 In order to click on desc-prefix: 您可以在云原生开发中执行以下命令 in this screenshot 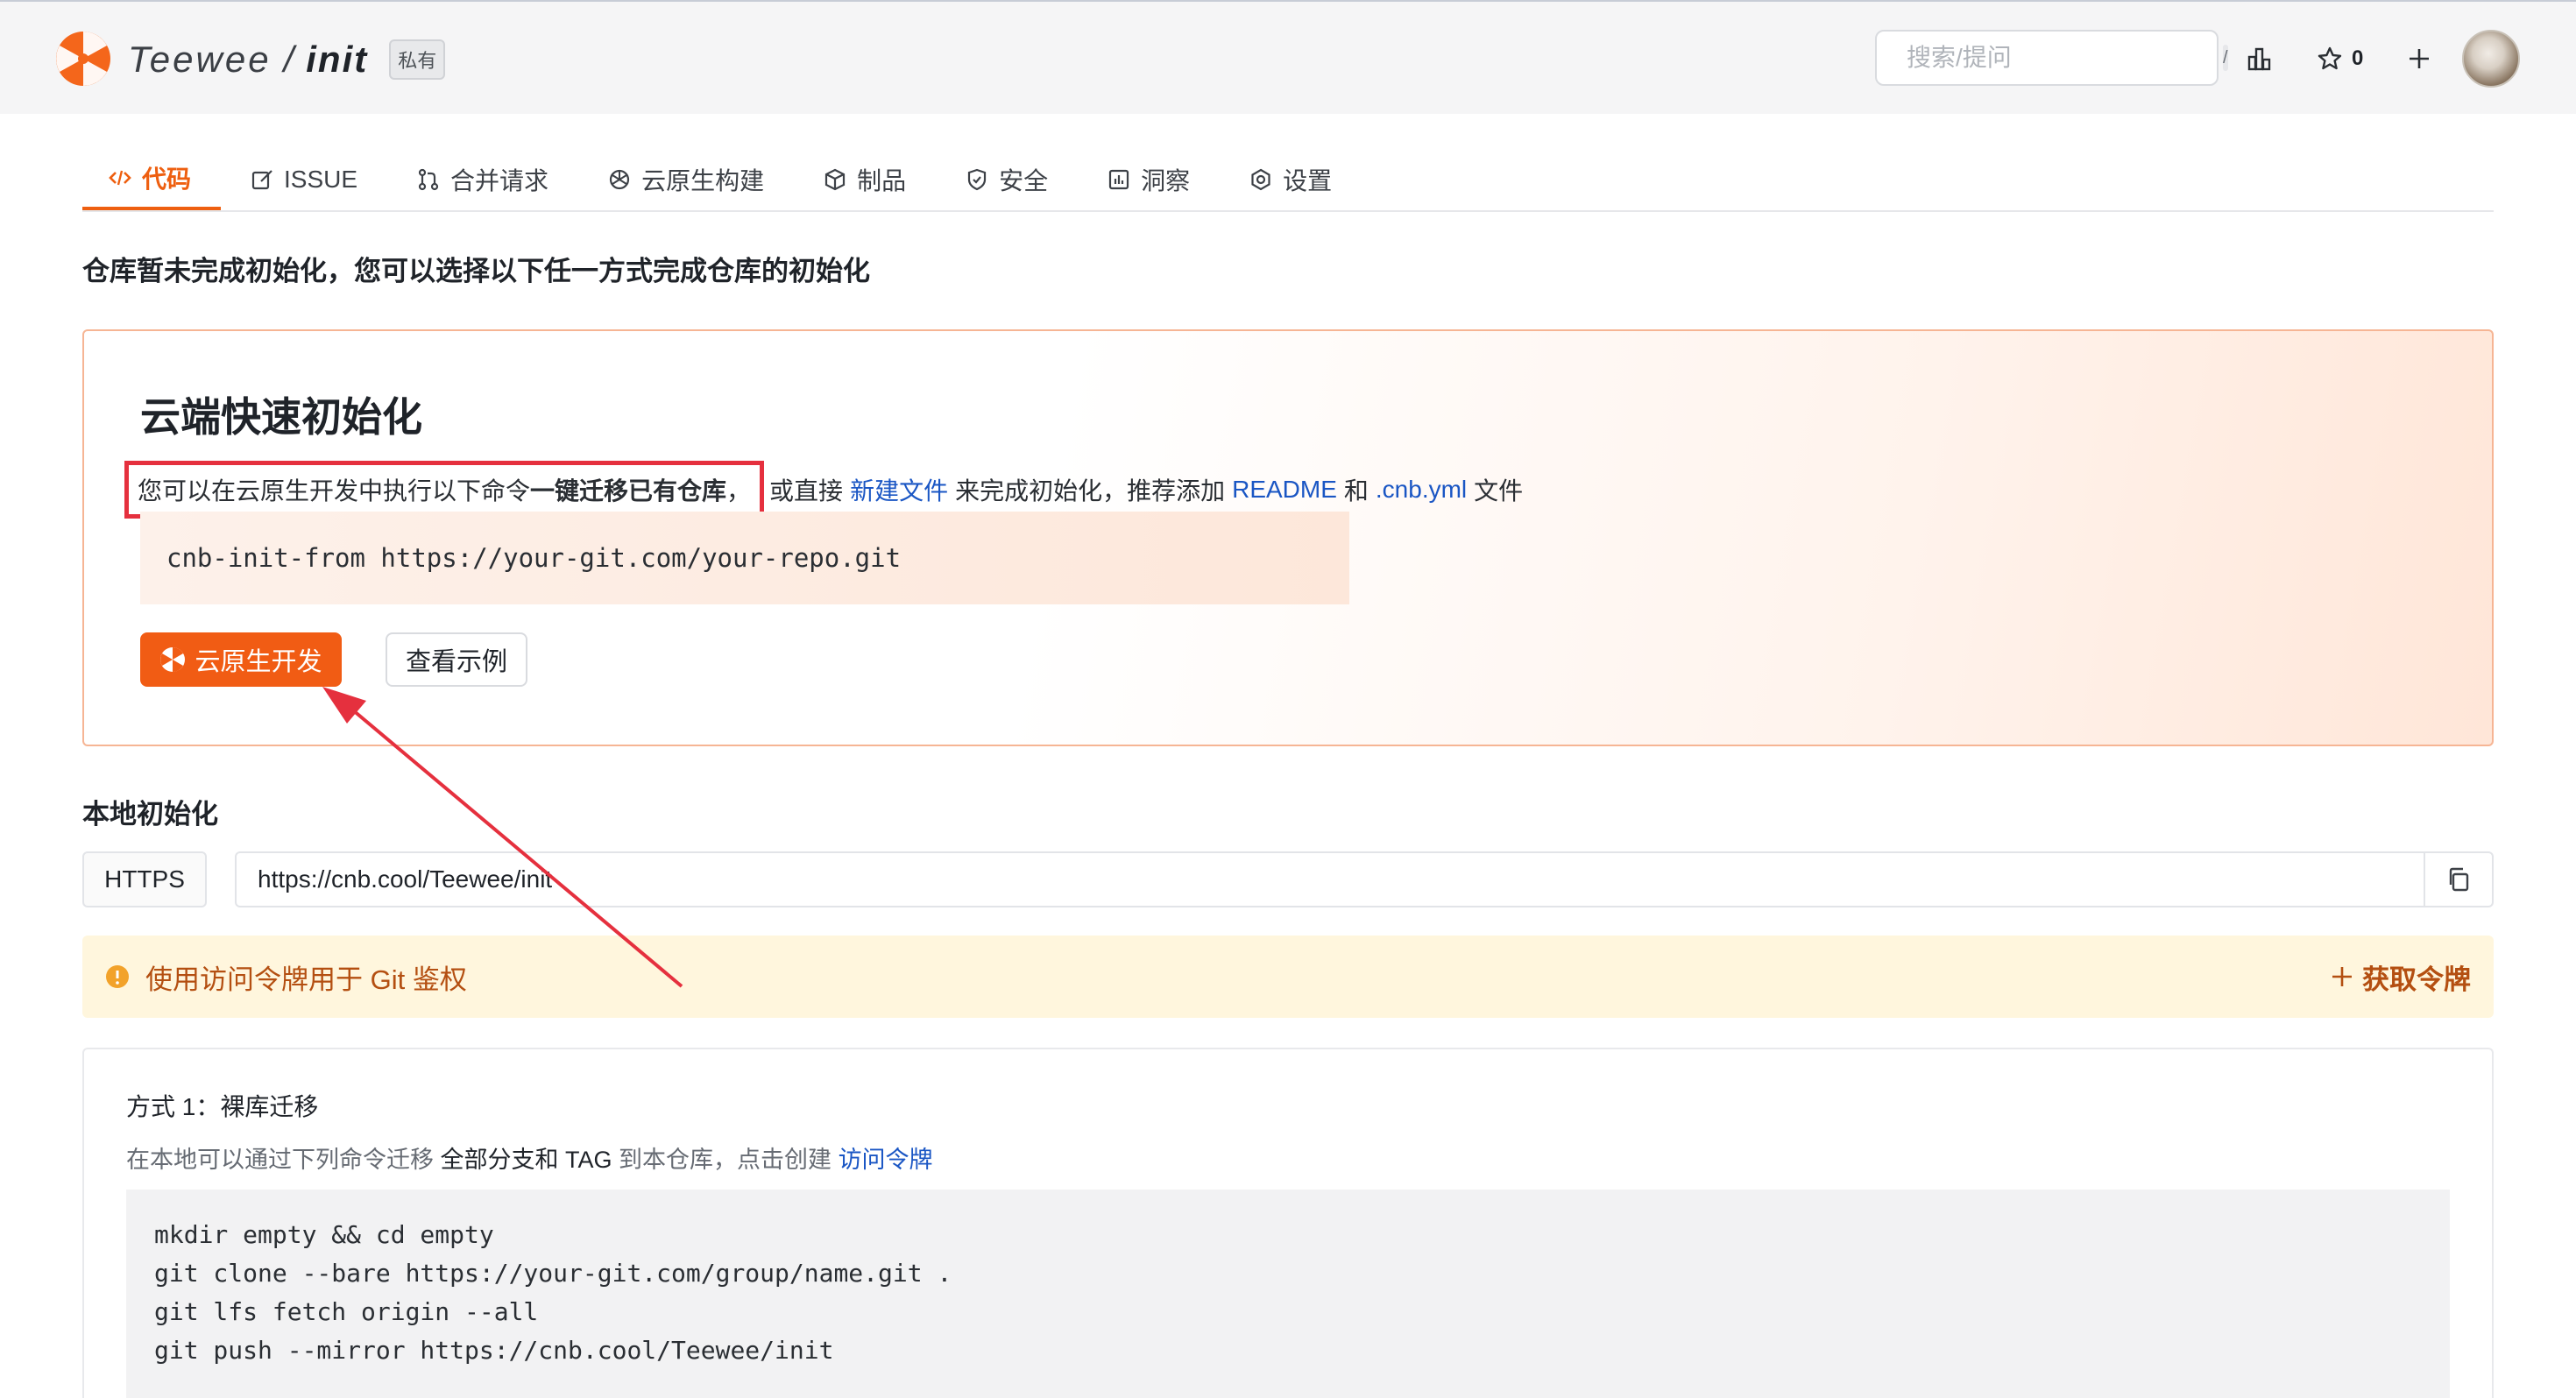, I will do `click(334, 491)`.